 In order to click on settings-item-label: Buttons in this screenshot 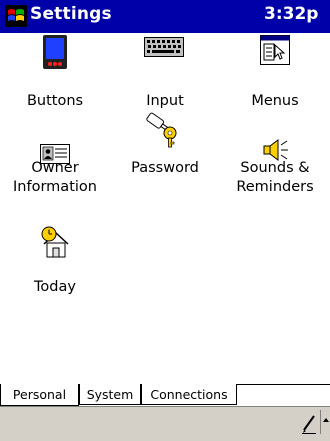, I will do `click(55, 101)`.